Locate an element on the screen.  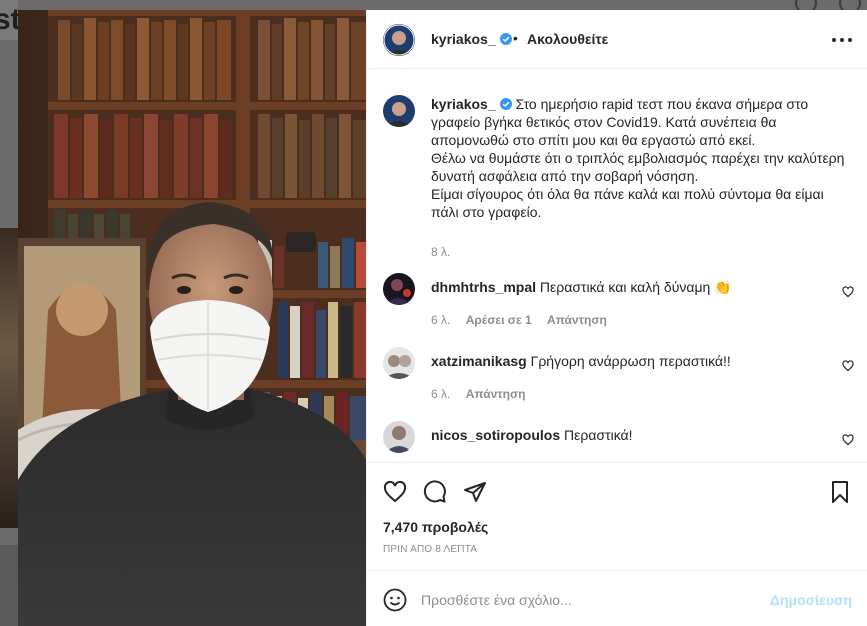
comment-text: Περαστικά και καλή δύναμη is located at coordinates (625, 287).